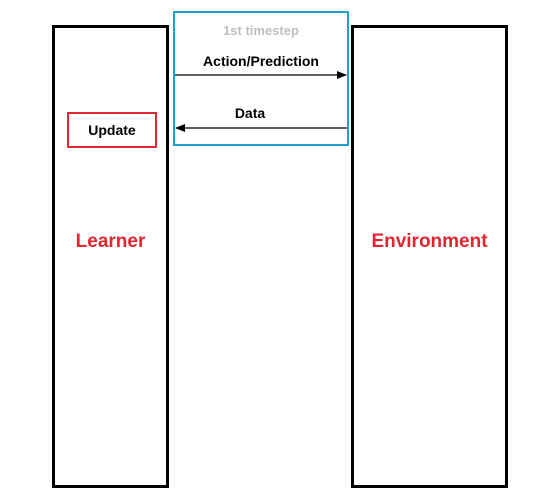  I want to click on environment-label: Environment, so click(429, 241).